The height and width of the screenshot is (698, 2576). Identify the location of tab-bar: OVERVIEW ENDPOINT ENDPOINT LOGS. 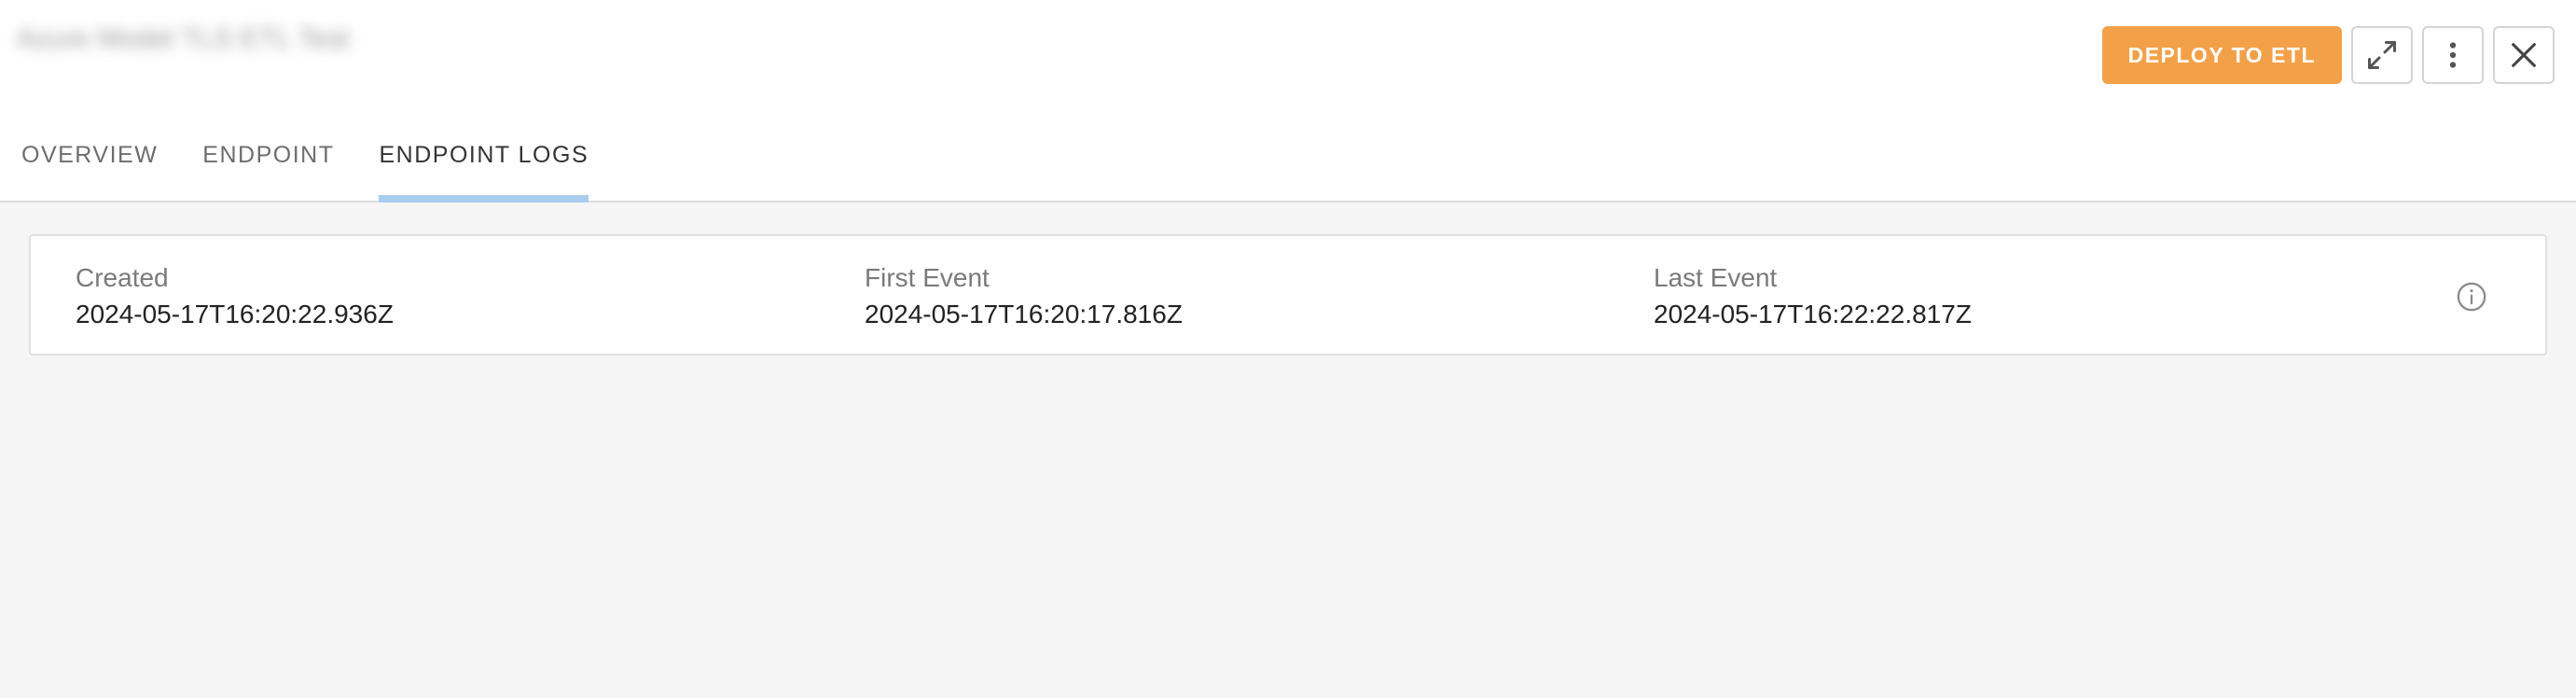
(305, 170).